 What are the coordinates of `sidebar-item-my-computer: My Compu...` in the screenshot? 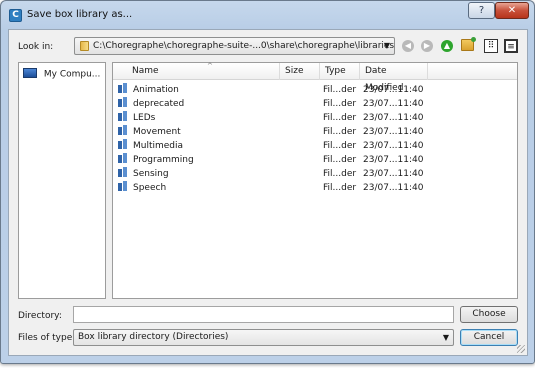 It's located at (62, 74).